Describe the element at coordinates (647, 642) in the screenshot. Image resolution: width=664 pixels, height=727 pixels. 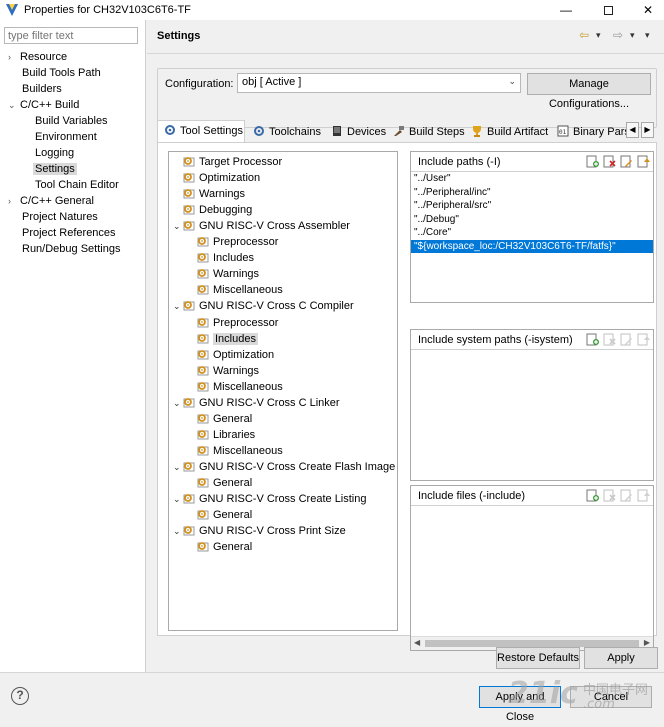
I see `scroll-right-icon: ▶` at that location.